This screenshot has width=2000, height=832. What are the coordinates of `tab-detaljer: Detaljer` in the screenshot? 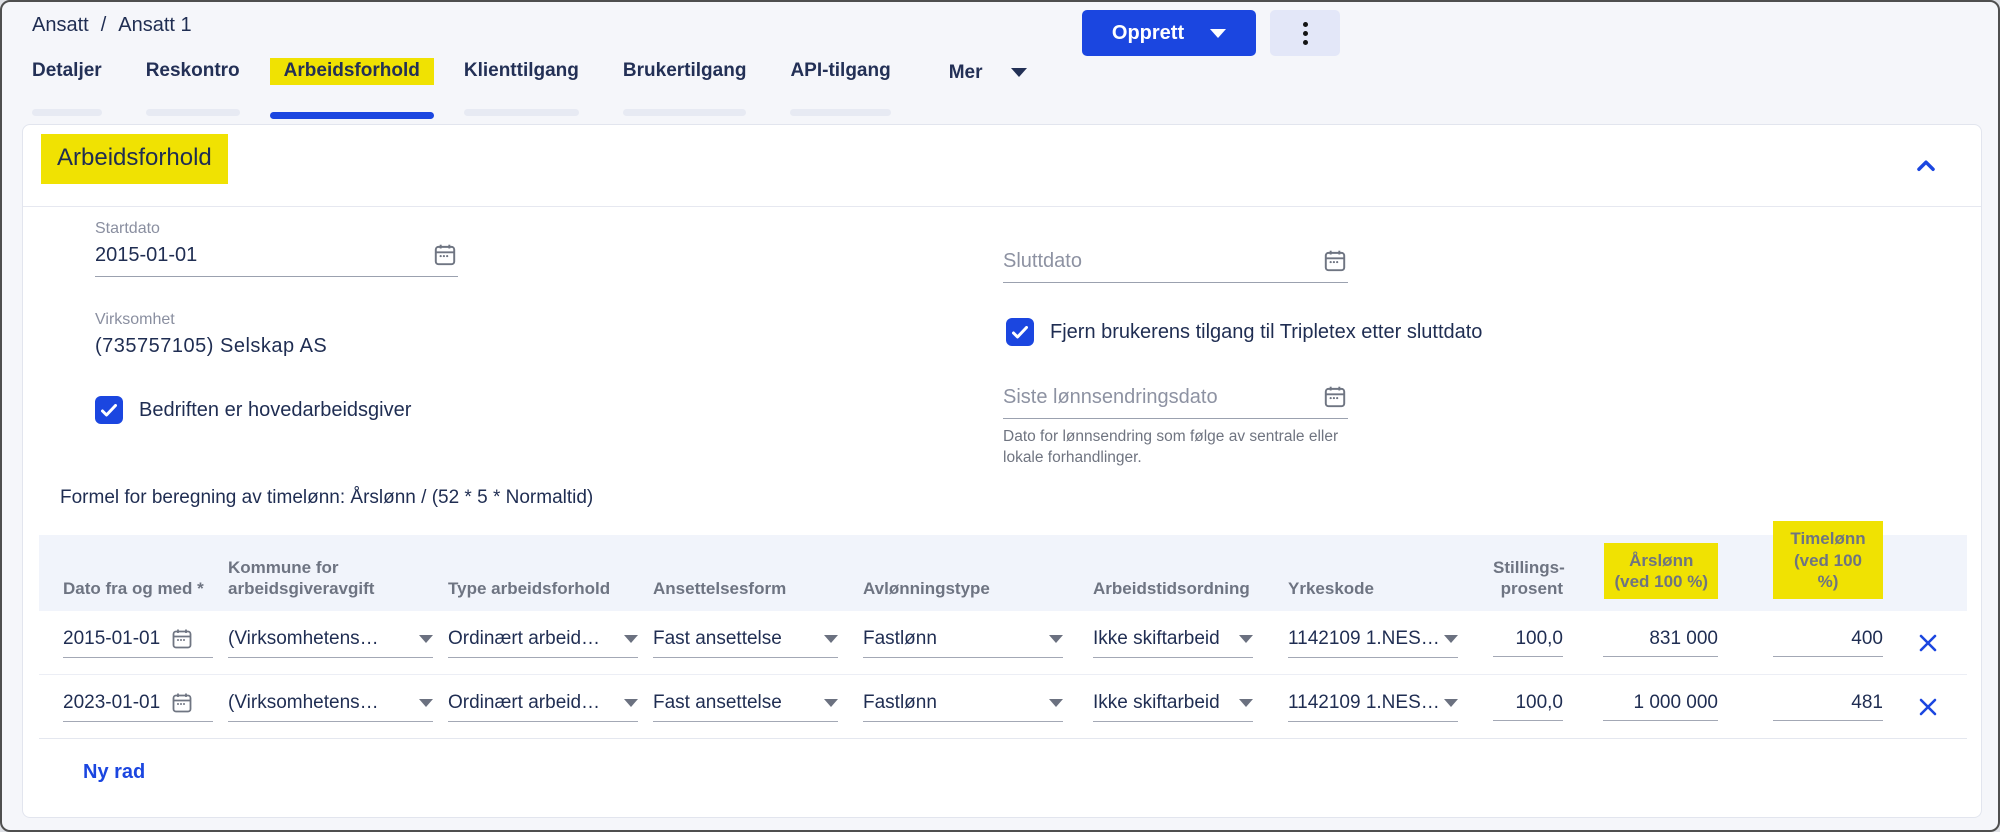 It's located at (67, 87).